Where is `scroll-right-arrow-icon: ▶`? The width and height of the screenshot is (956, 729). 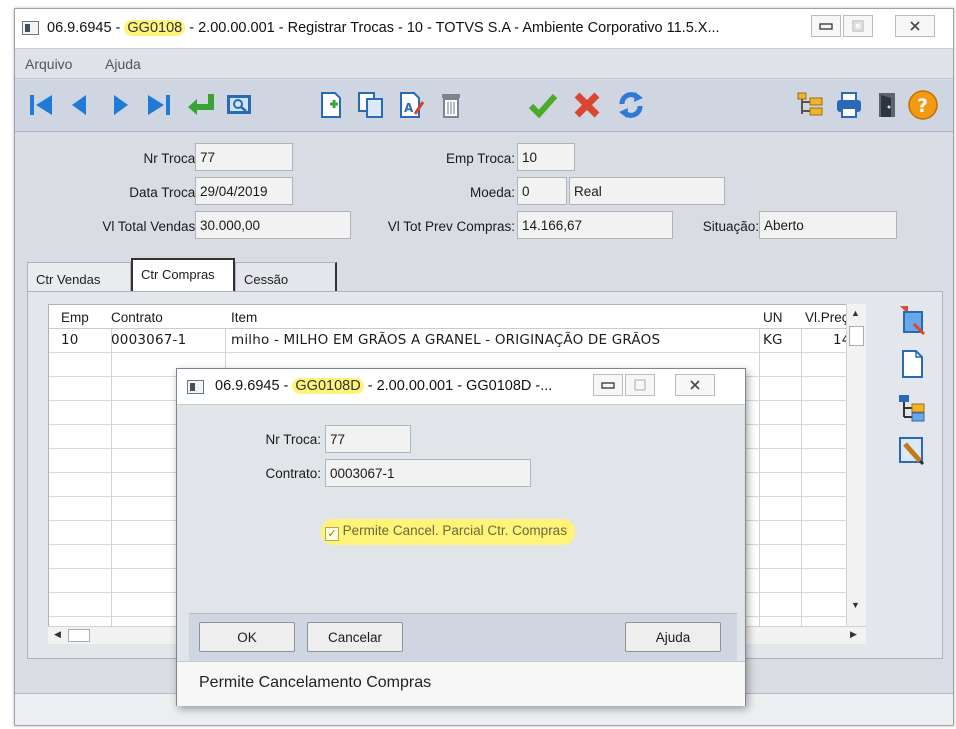
scroll-right-arrow-icon: ▶ is located at coordinates (853, 634).